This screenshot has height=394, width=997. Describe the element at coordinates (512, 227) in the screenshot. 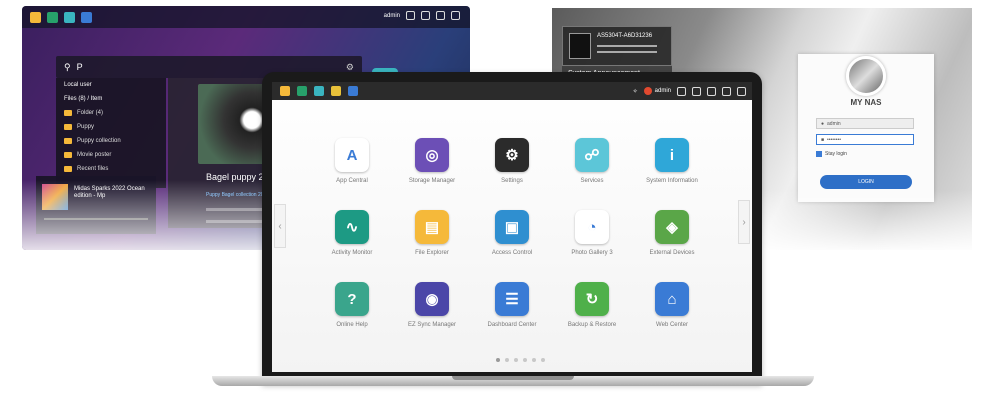

I see `access-control-icon: ▣` at that location.